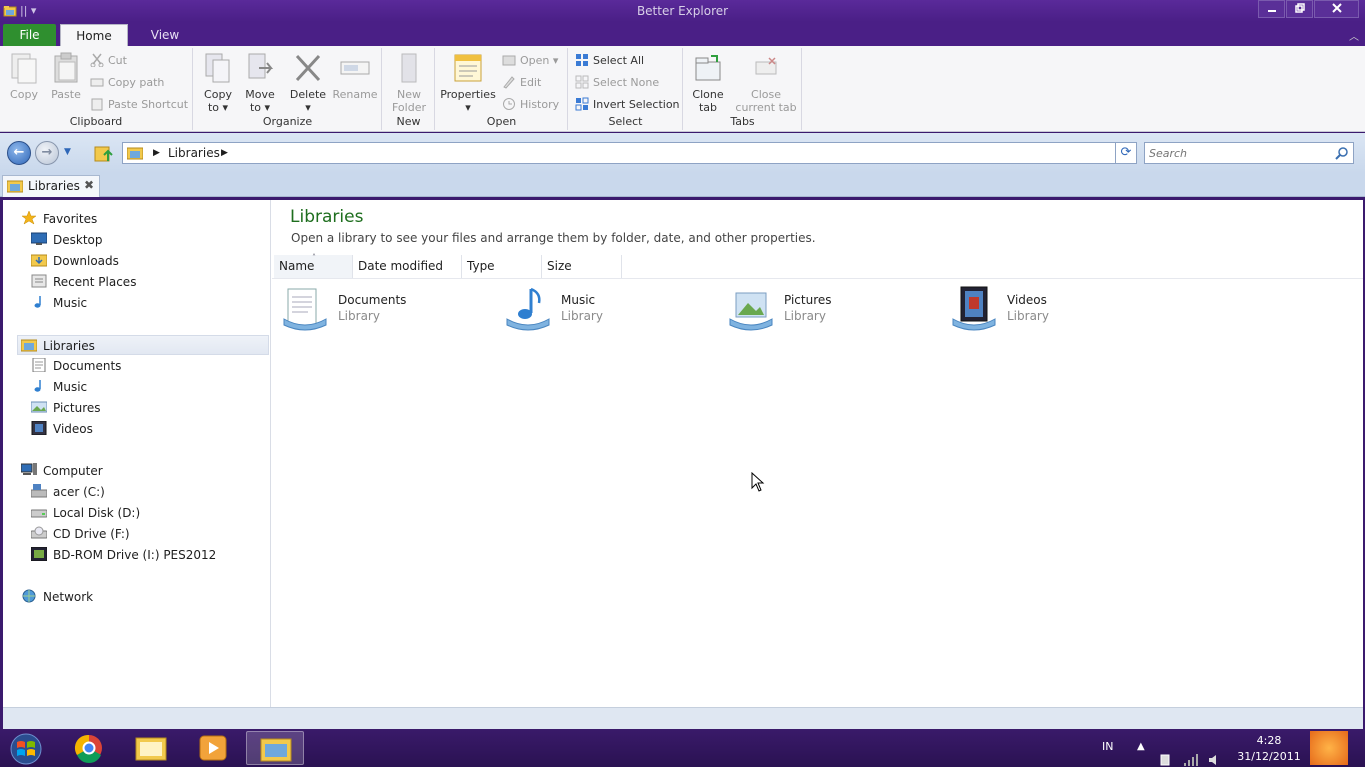 This screenshot has width=1365, height=767. What do you see at coordinates (165, 35) in the screenshot?
I see `tab-view: View` at bounding box center [165, 35].